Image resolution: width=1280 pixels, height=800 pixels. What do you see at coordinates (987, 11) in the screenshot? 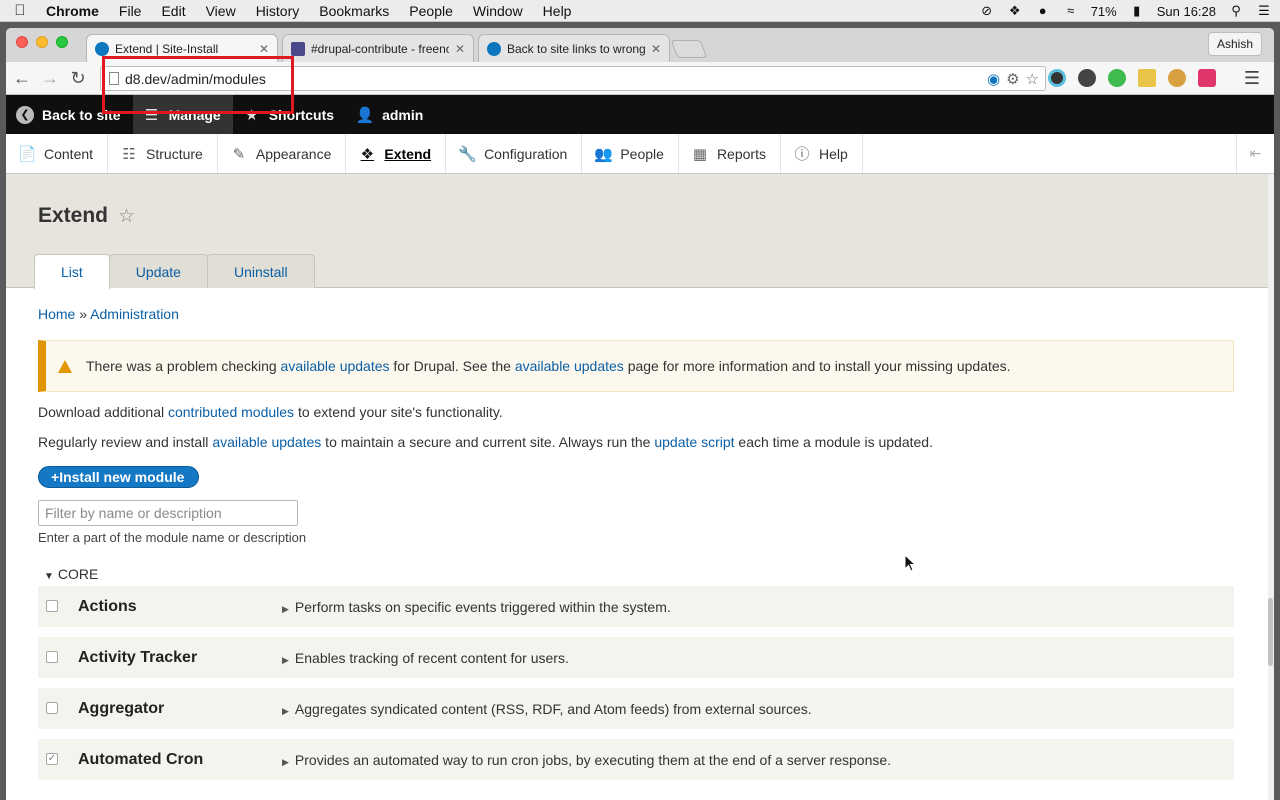
I see `do-not-disturb-icon: ⊘` at bounding box center [987, 11].